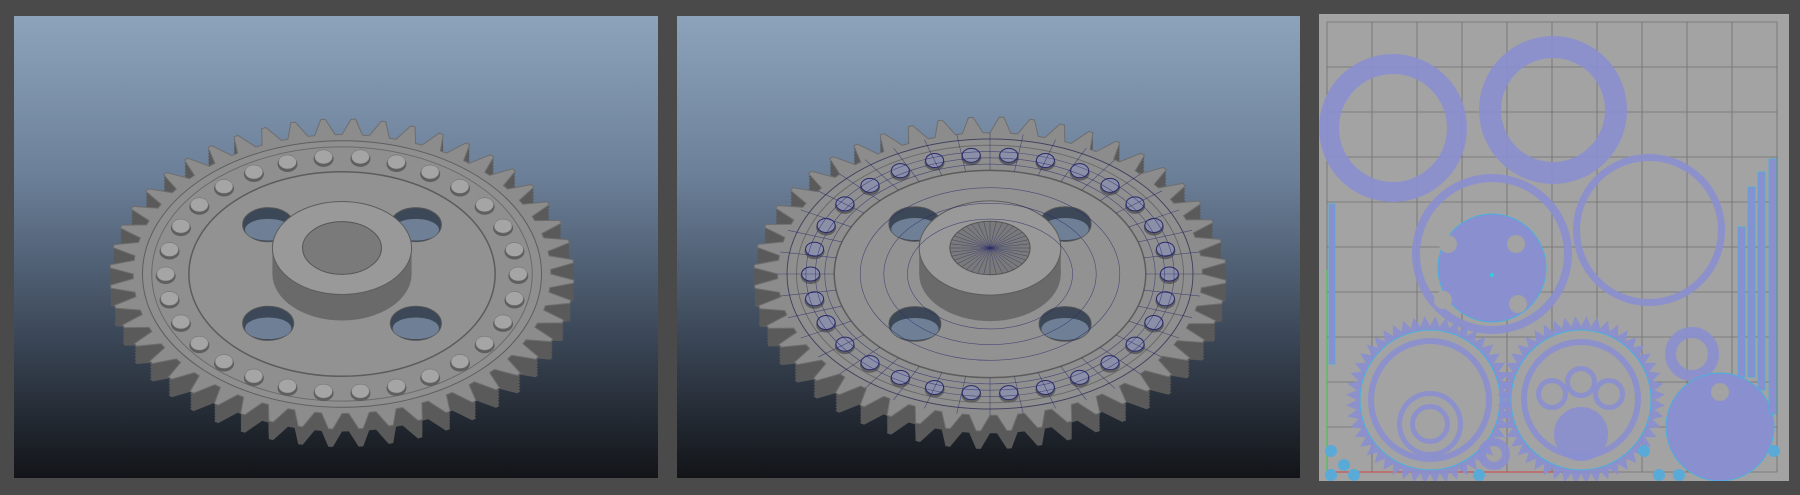 Image resolution: width=1800 pixels, height=495 pixels. What do you see at coordinates (1492, 275) in the screenshot?
I see `uv-pivot` at bounding box center [1492, 275].